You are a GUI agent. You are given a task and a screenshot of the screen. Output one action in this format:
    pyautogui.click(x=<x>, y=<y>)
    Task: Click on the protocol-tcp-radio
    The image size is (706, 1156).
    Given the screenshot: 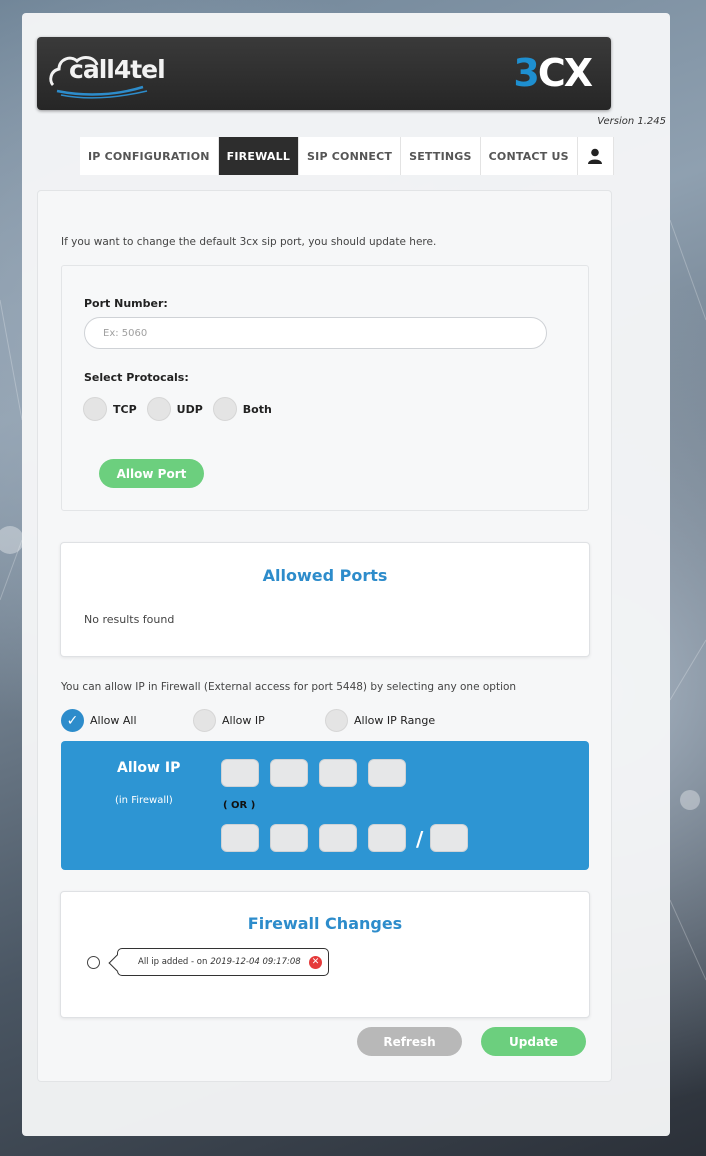 What is the action you would take?
    pyautogui.click(x=95, y=409)
    